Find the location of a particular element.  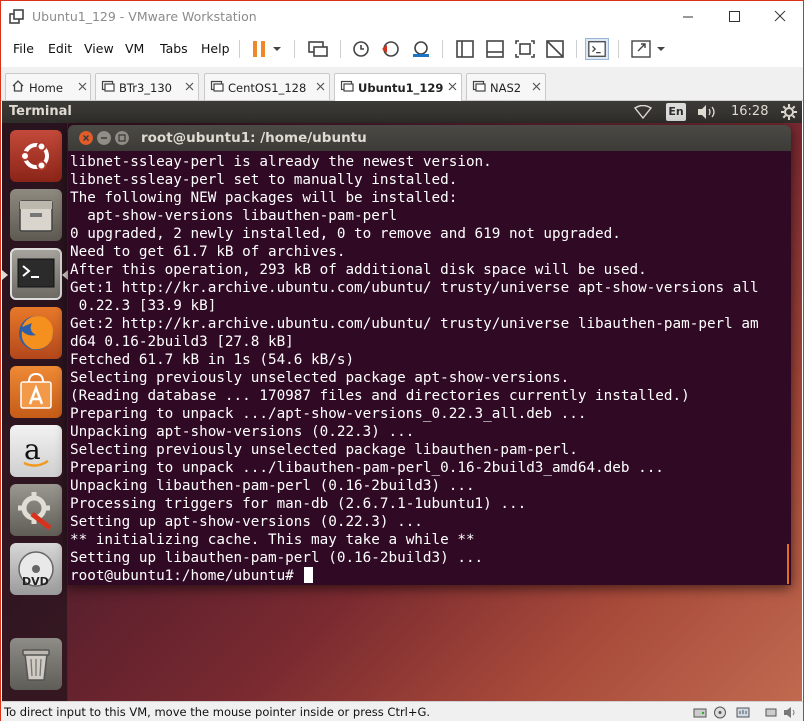

tab-centos1-128: CentOS1_128 is located at coordinates (267, 86).